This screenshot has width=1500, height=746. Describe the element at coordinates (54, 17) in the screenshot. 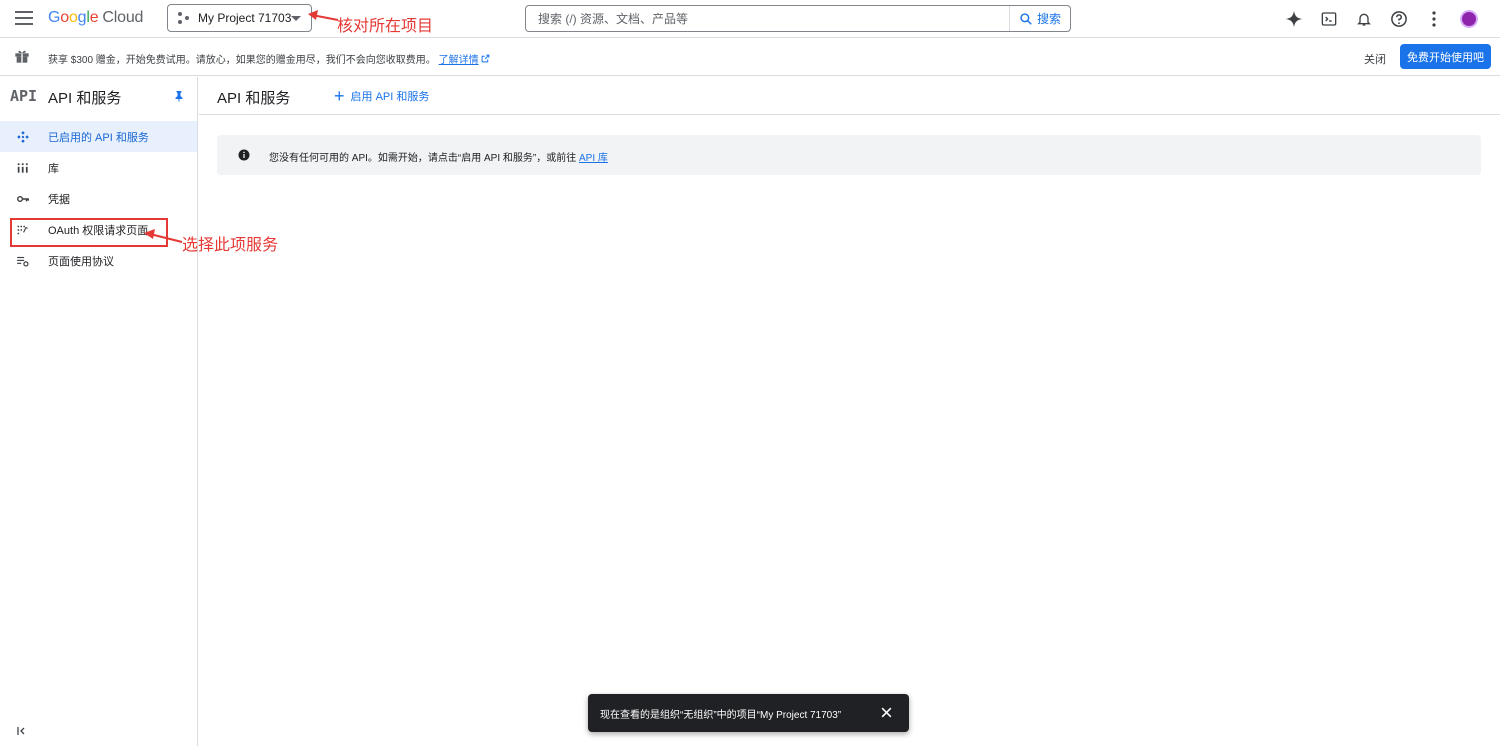

I see `logo-letter: G` at that location.